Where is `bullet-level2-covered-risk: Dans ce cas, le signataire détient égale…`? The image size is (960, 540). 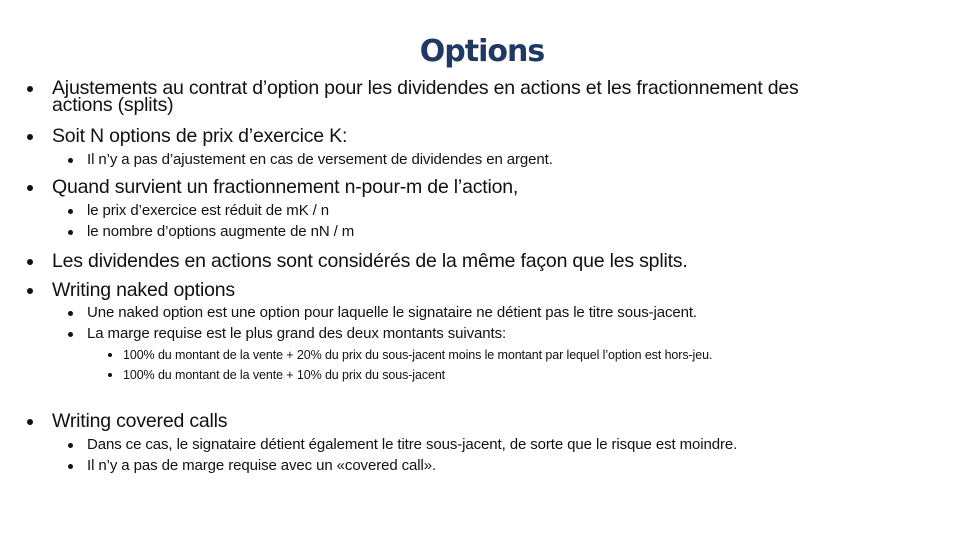
bullet-level2-covered-risk: Dans ce cas, le signataire détient égale… is located at coordinates (403, 445).